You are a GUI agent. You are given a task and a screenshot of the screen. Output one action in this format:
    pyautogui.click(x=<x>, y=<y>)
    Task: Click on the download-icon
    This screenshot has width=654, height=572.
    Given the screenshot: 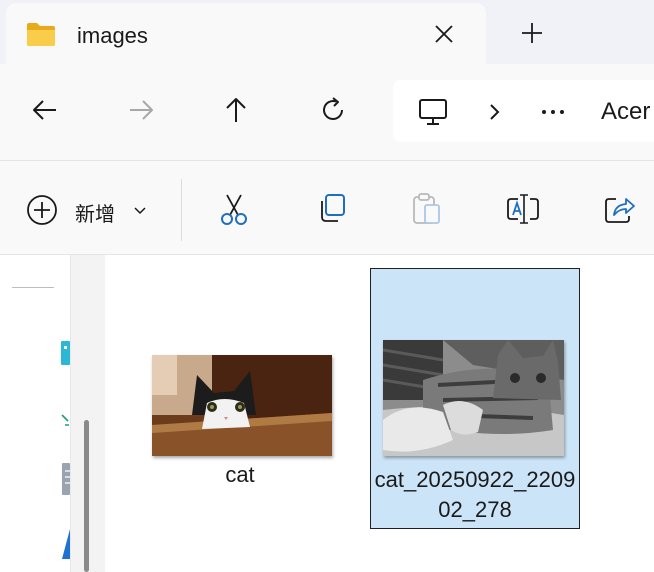 What is the action you would take?
    pyautogui.click(x=65, y=422)
    